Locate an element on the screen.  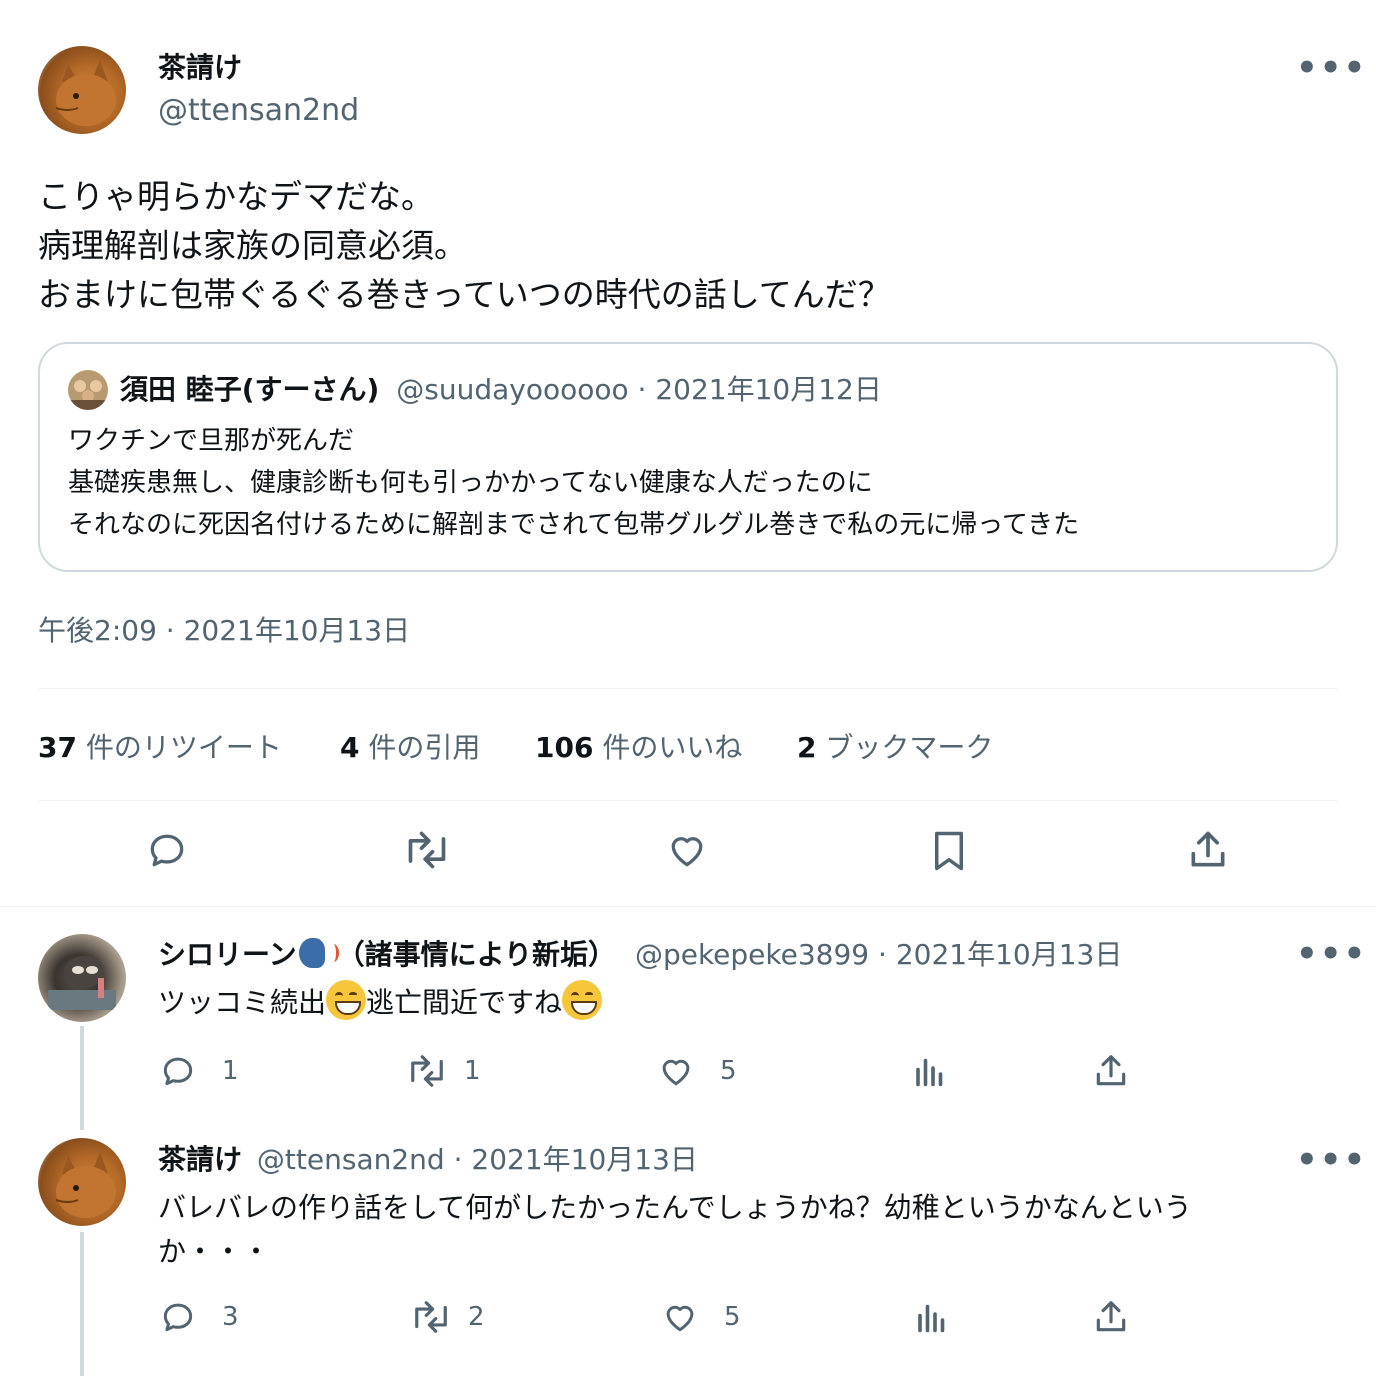
reply-handle-date: @pekepeke3899 · 2021年10月13日 is located at coordinates (878, 954).